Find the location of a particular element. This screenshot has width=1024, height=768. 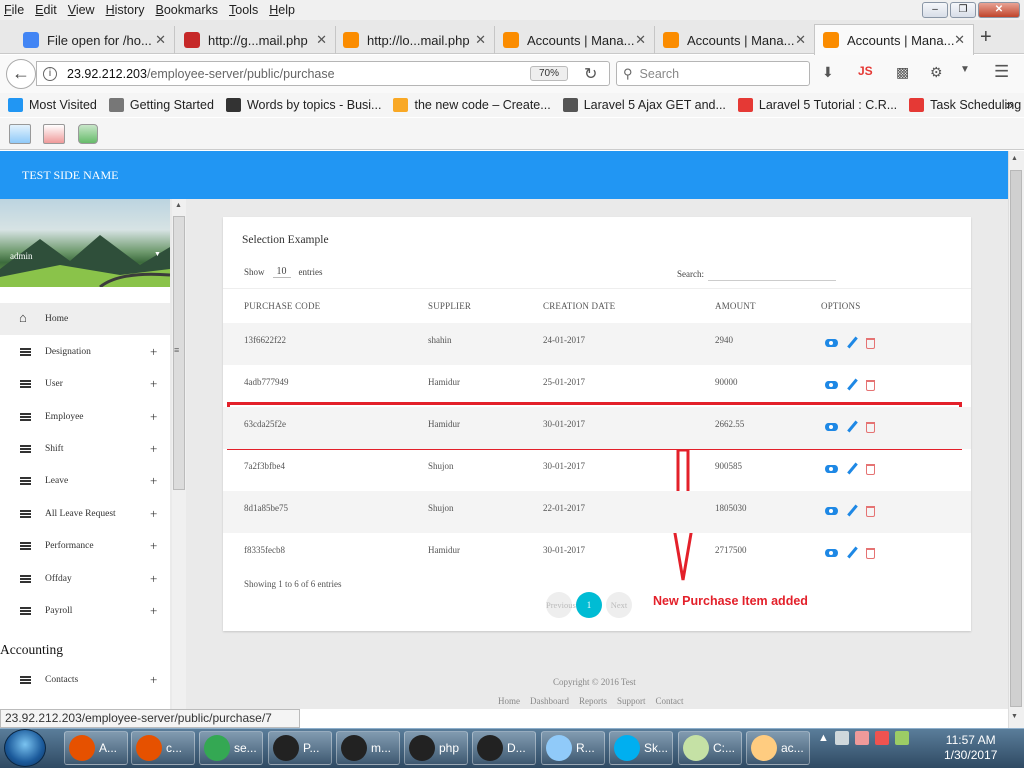

column-header: PURCHASE CODE is located at coordinates (282, 306).